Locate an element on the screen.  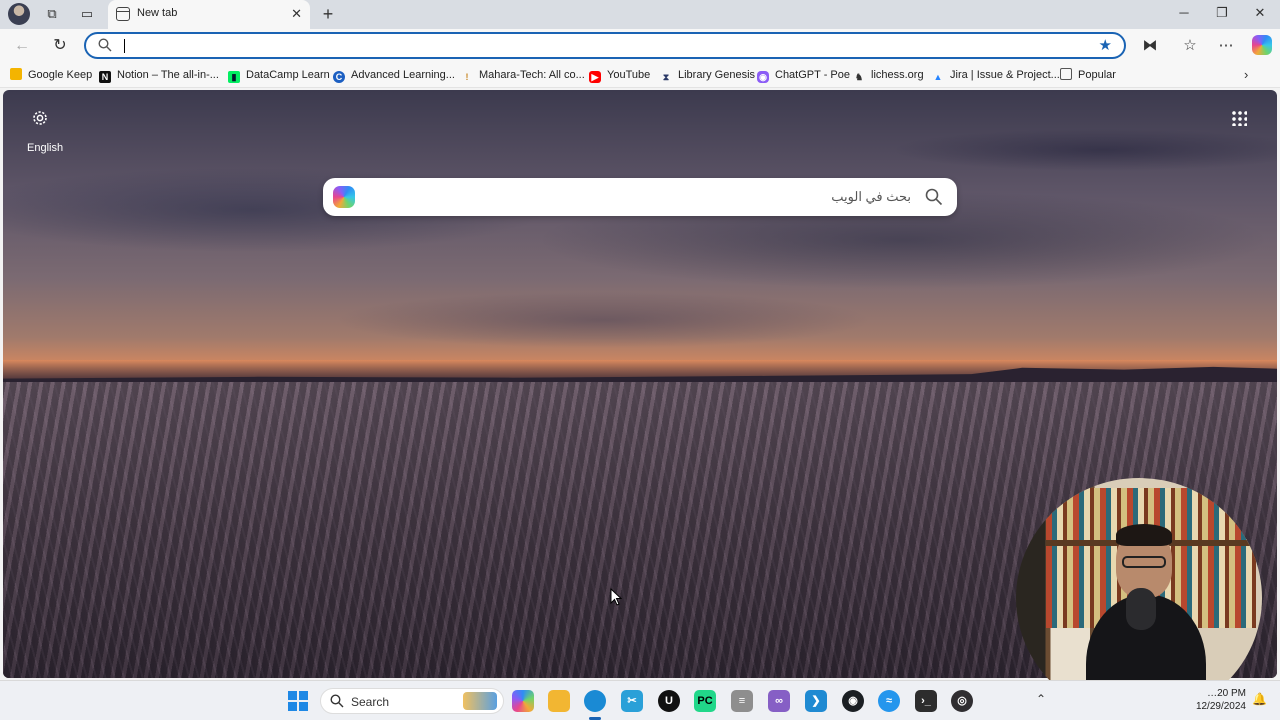
address-bar: ★ is located at coordinates (605, 45).